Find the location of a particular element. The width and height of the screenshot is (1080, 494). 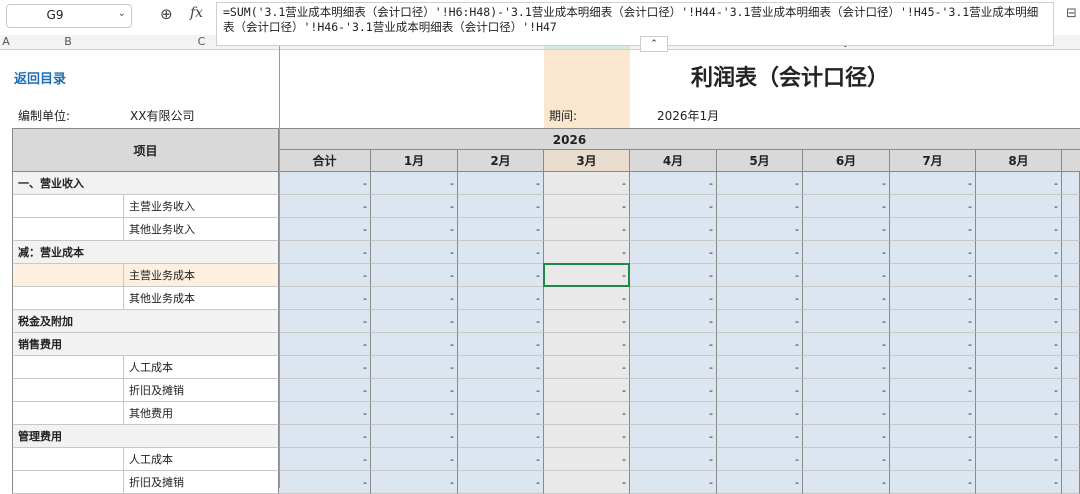

column-header-A: A is located at coordinates (6, 42).